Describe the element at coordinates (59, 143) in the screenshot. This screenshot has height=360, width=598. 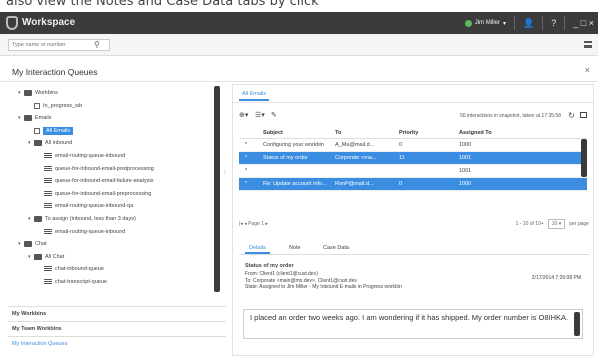
I see `tree-item-label: All inbound` at that location.